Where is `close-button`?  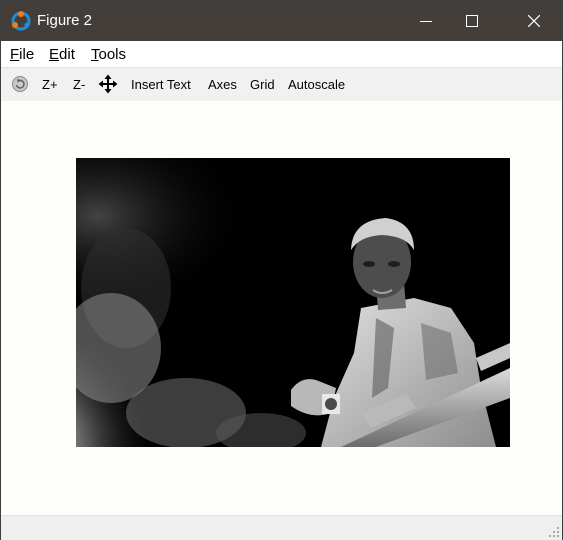 close-button is located at coordinates (534, 21).